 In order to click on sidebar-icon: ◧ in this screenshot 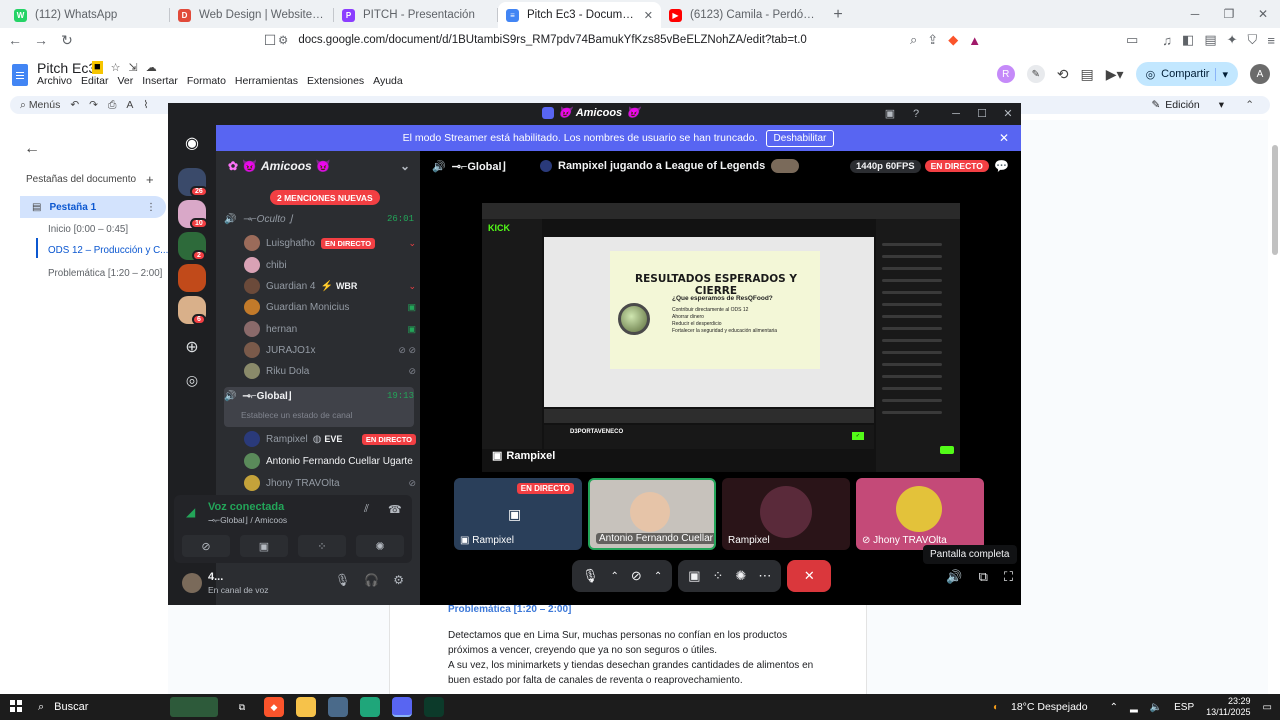, I will do `click(1188, 40)`.